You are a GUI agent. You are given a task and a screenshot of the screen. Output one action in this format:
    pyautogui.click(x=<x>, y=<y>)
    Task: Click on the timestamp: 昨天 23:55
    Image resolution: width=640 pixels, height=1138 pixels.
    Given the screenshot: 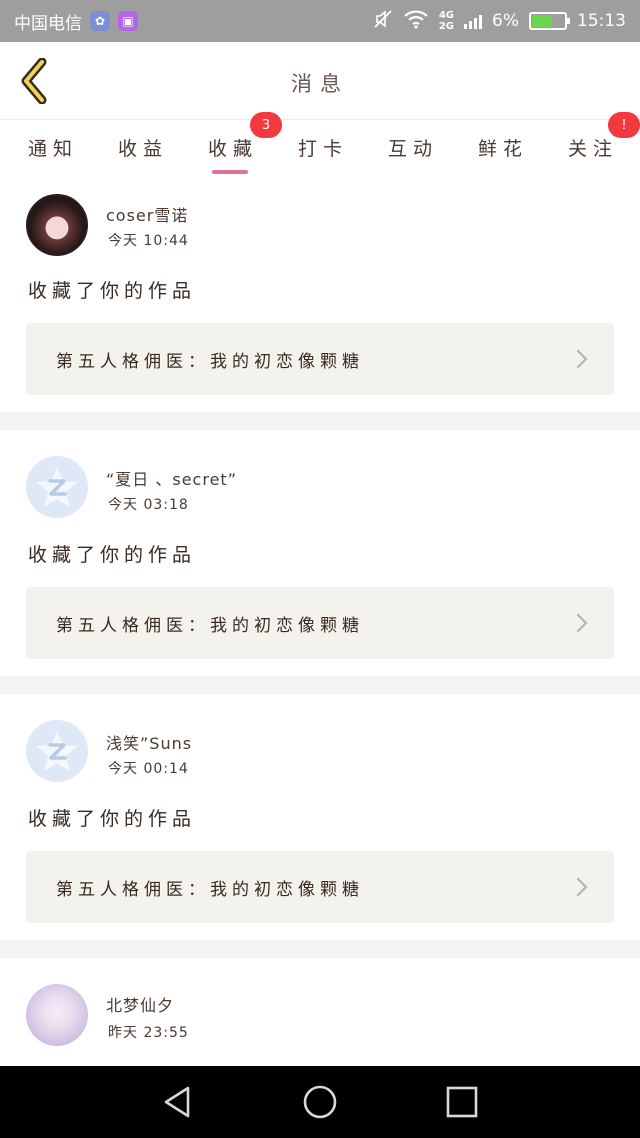 What is the action you would take?
    pyautogui.click(x=148, y=1033)
    